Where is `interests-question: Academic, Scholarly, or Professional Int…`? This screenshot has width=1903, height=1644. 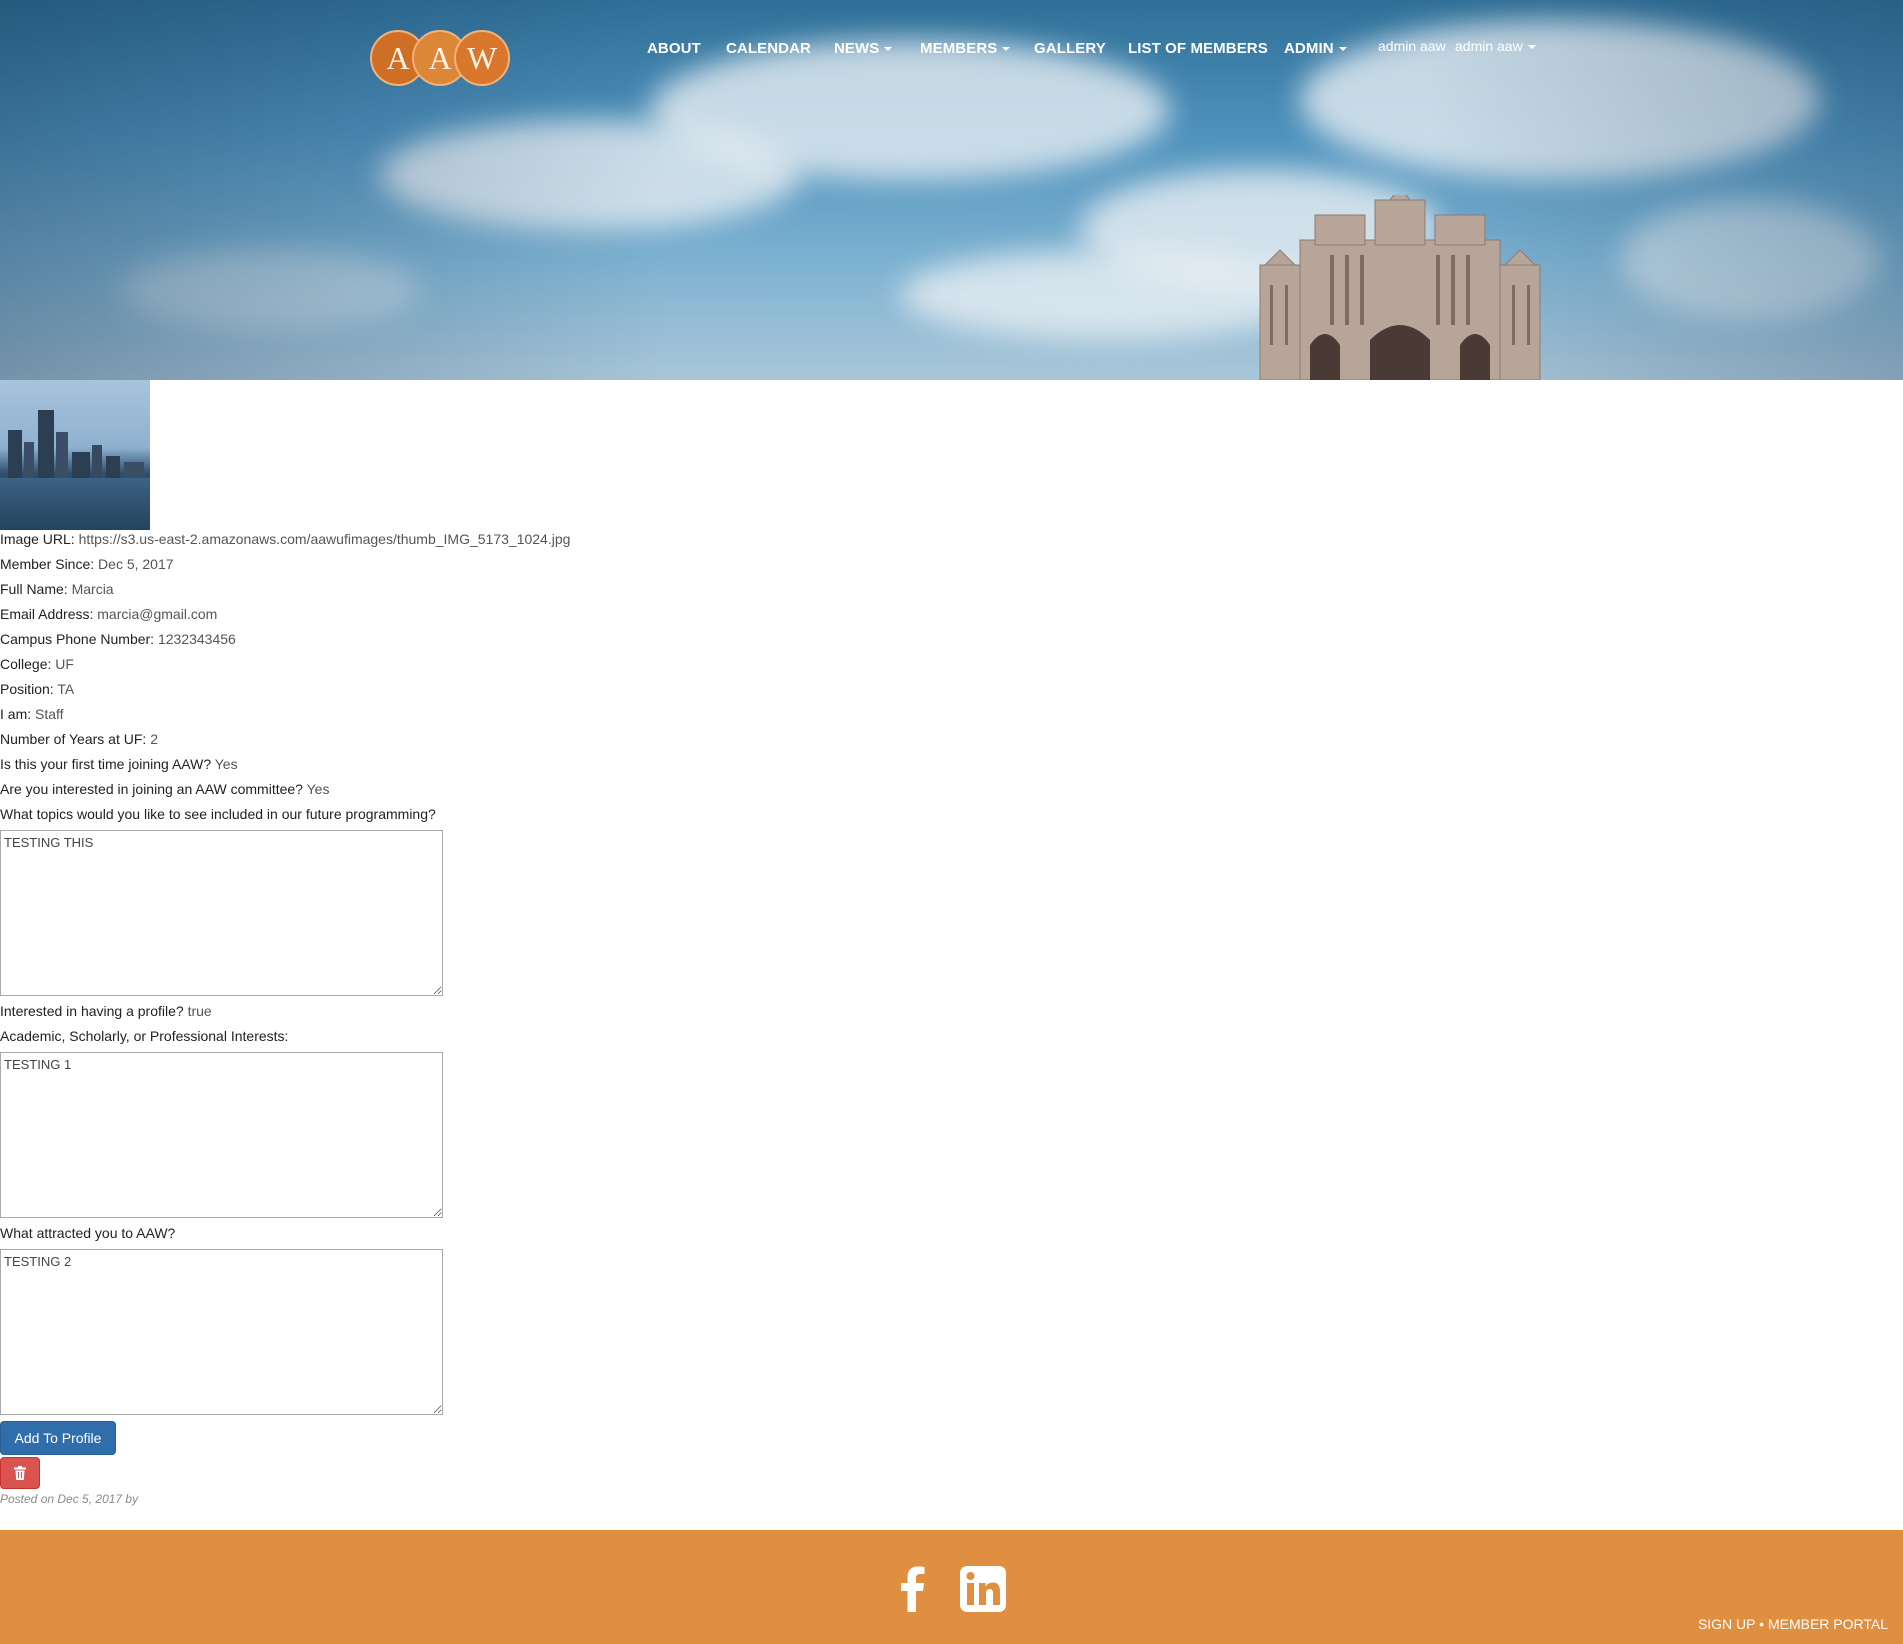
interests-question: Academic, Scholarly, or Professional Int… is located at coordinates (144, 1036).